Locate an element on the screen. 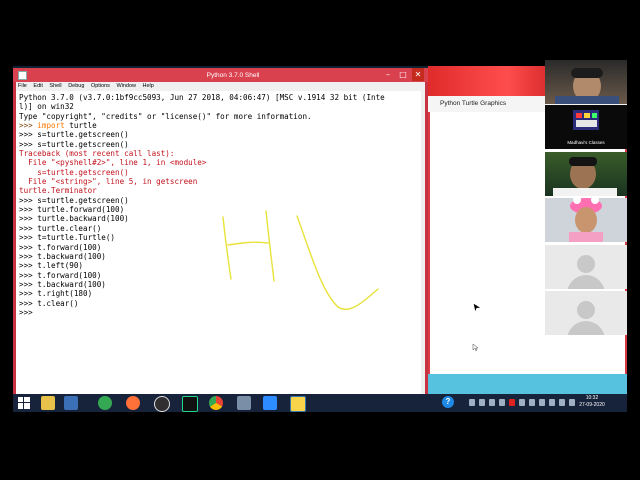 Image resolution: width=640 pixels, height=480 pixels. close-icon: ✕ is located at coordinates (418, 74).